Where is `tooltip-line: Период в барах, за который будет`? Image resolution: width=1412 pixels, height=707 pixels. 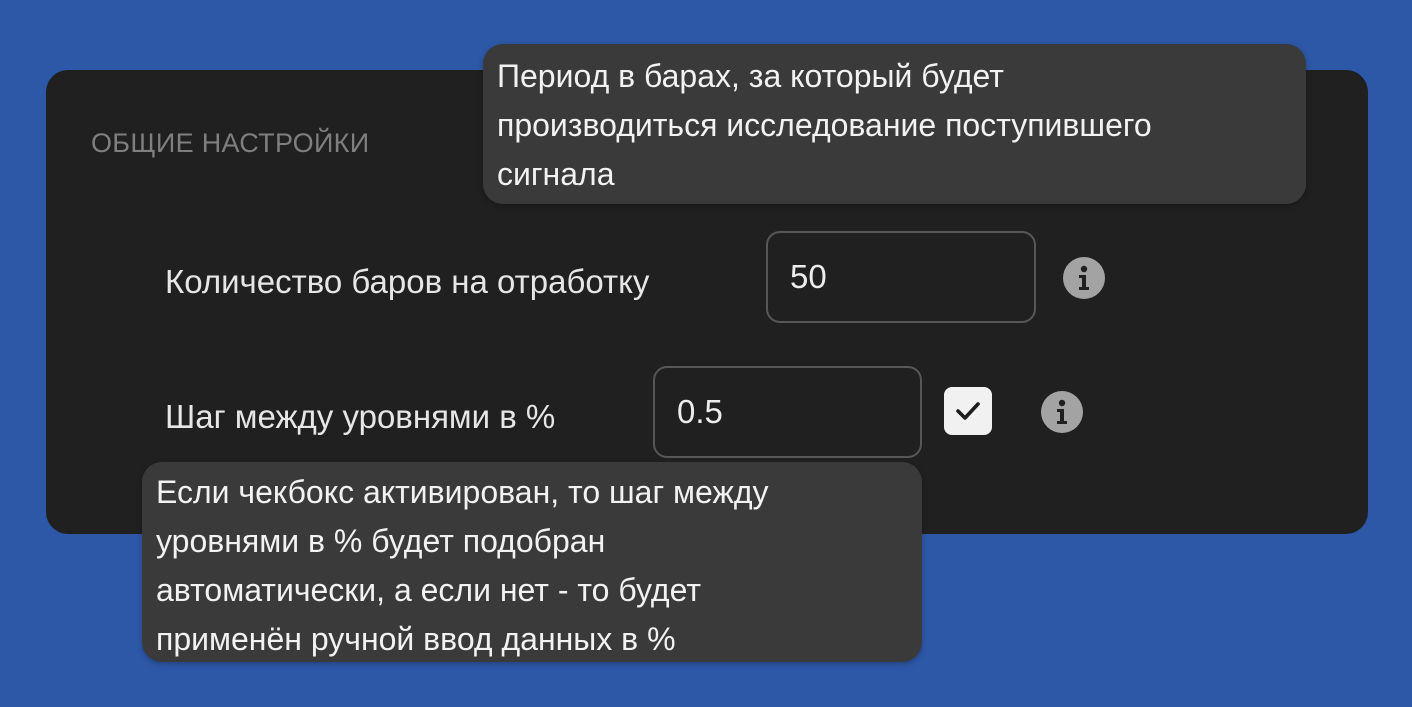 tooltip-line: Период в барах, за который будет is located at coordinates (750, 76).